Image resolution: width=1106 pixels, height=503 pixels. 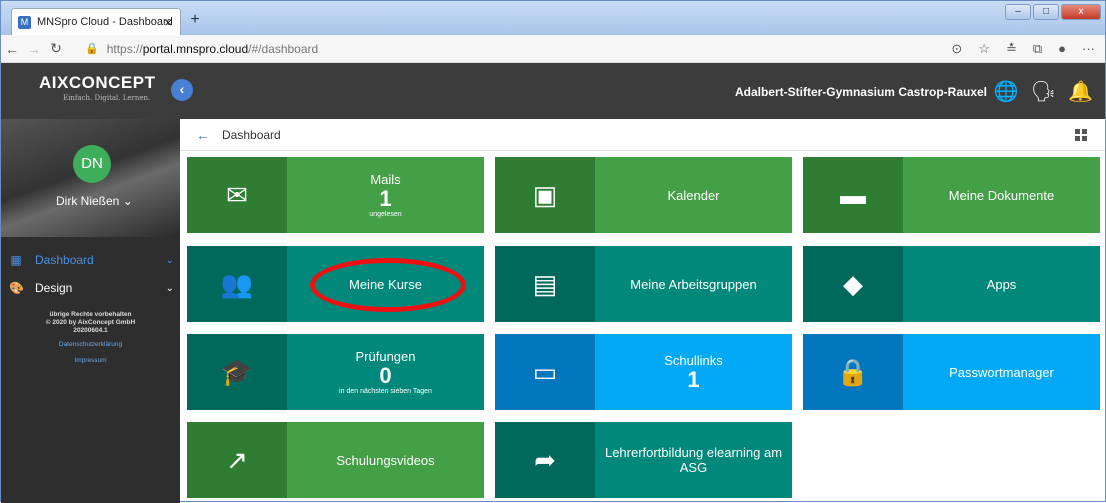 I want to click on sidebar-item-label: Dashboard, so click(x=64, y=260).